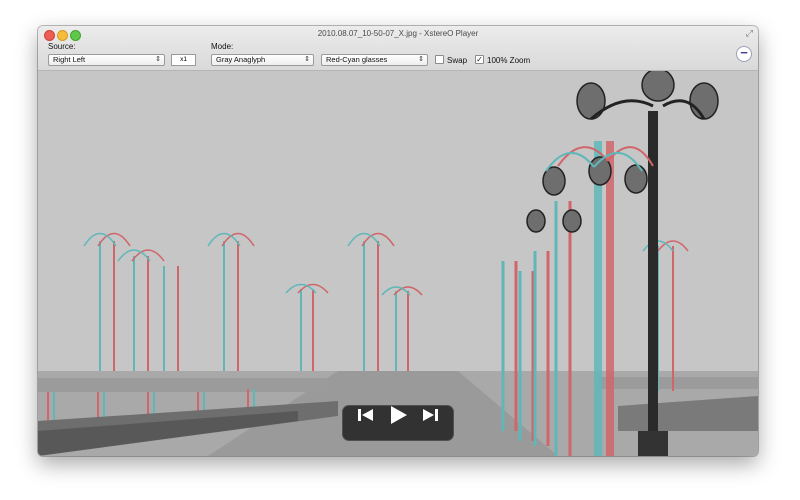  What do you see at coordinates (106, 60) in the screenshot?
I see `source-select: Right Left ⇕` at bounding box center [106, 60].